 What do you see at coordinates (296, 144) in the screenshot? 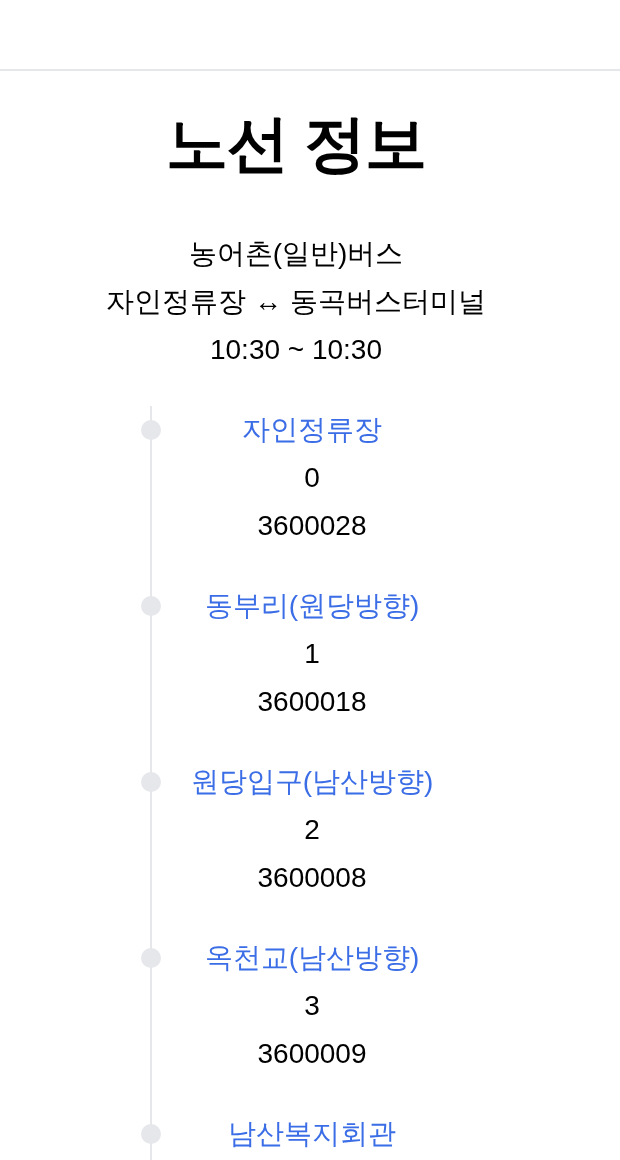
I see `page-title: 노선 정보` at bounding box center [296, 144].